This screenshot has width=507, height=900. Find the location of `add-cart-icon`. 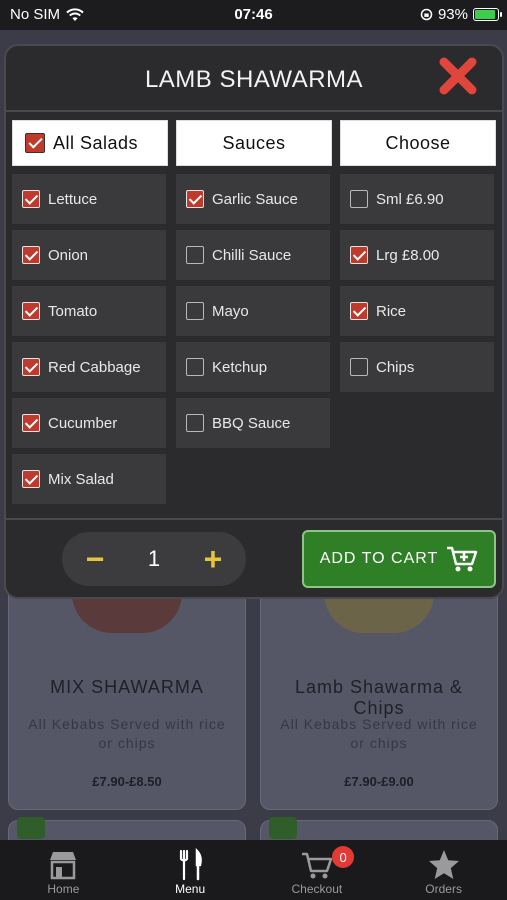

add-cart-icon is located at coordinates (462, 559).